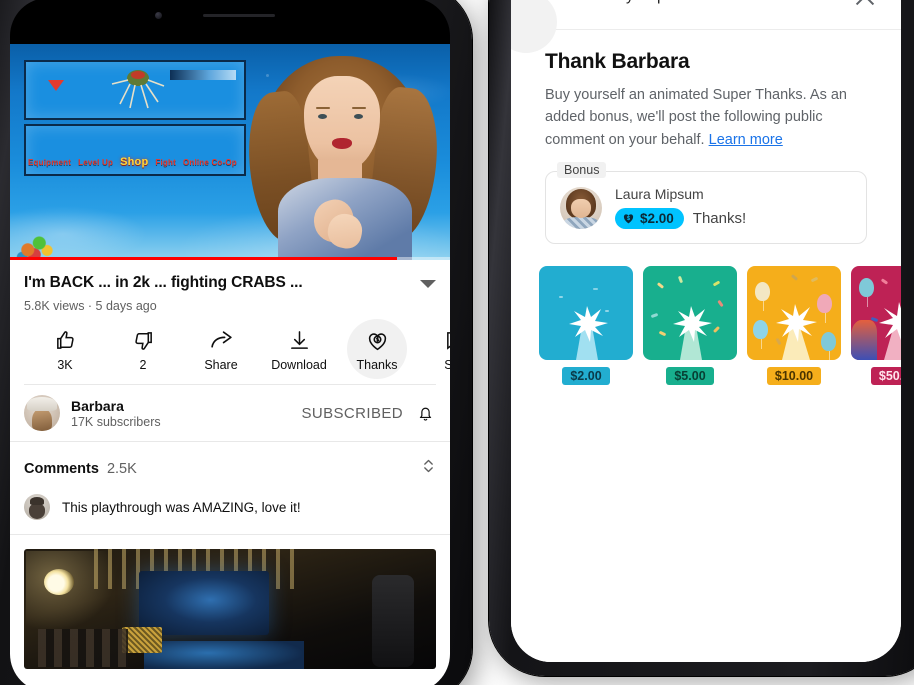  I want to click on bonus-comment-card: Laura Mipsum $ $2.00 Thanks!, so click(706, 208).